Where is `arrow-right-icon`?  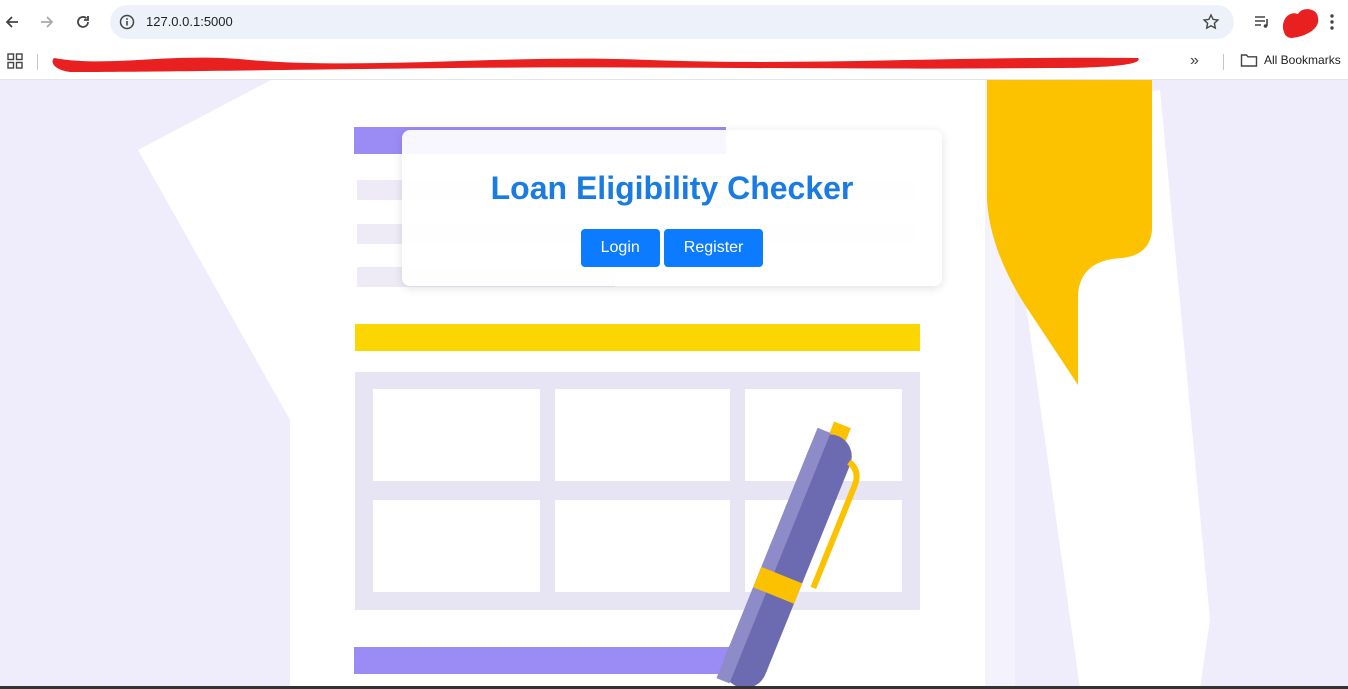
arrow-right-icon is located at coordinates (47, 22).